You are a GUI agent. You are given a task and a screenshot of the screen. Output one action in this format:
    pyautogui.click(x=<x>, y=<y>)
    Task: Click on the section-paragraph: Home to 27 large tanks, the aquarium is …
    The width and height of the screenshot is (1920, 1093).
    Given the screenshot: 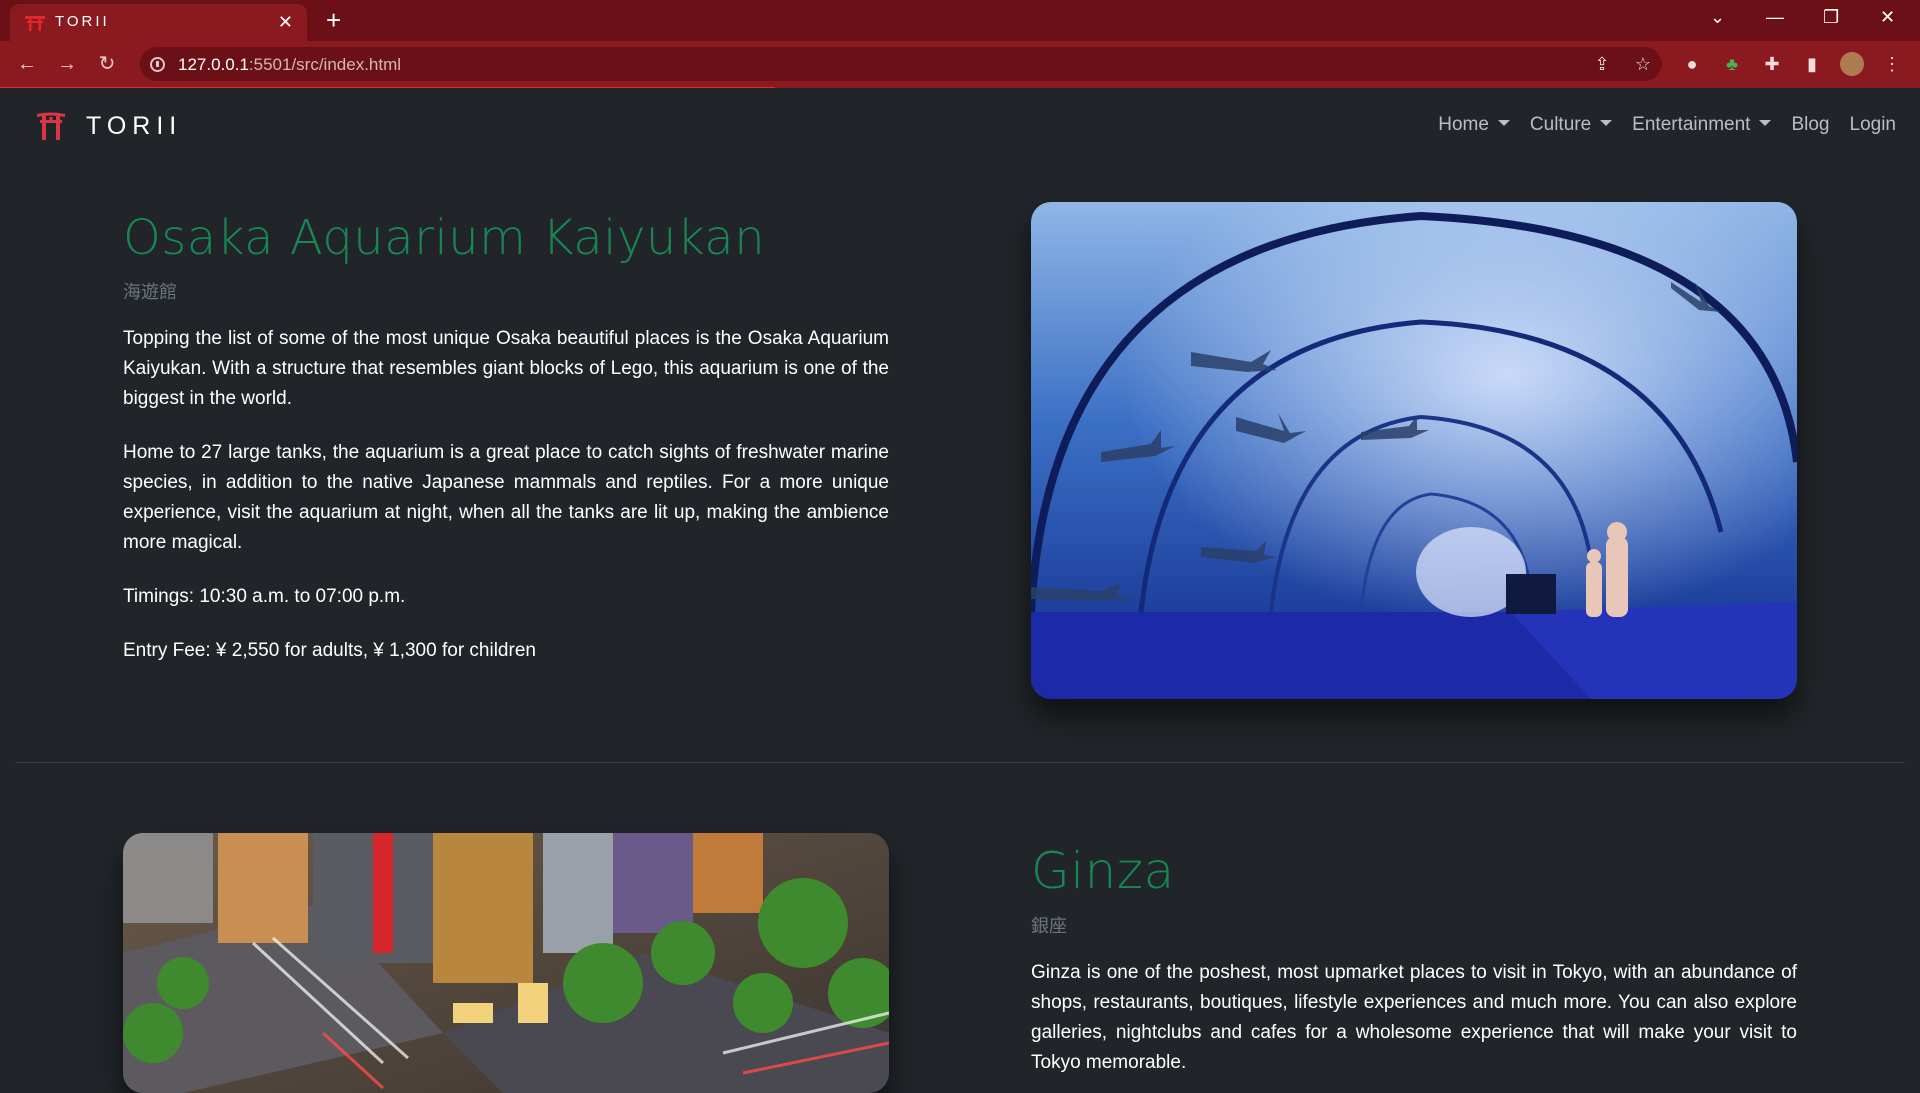 What is the action you would take?
    pyautogui.click(x=506, y=497)
    